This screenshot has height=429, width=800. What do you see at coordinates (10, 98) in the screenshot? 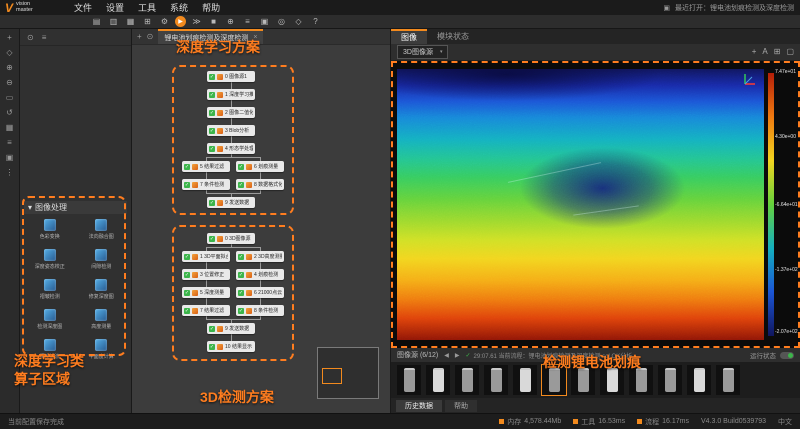
I see `fit-view-icon: ▭` at bounding box center [10, 98].